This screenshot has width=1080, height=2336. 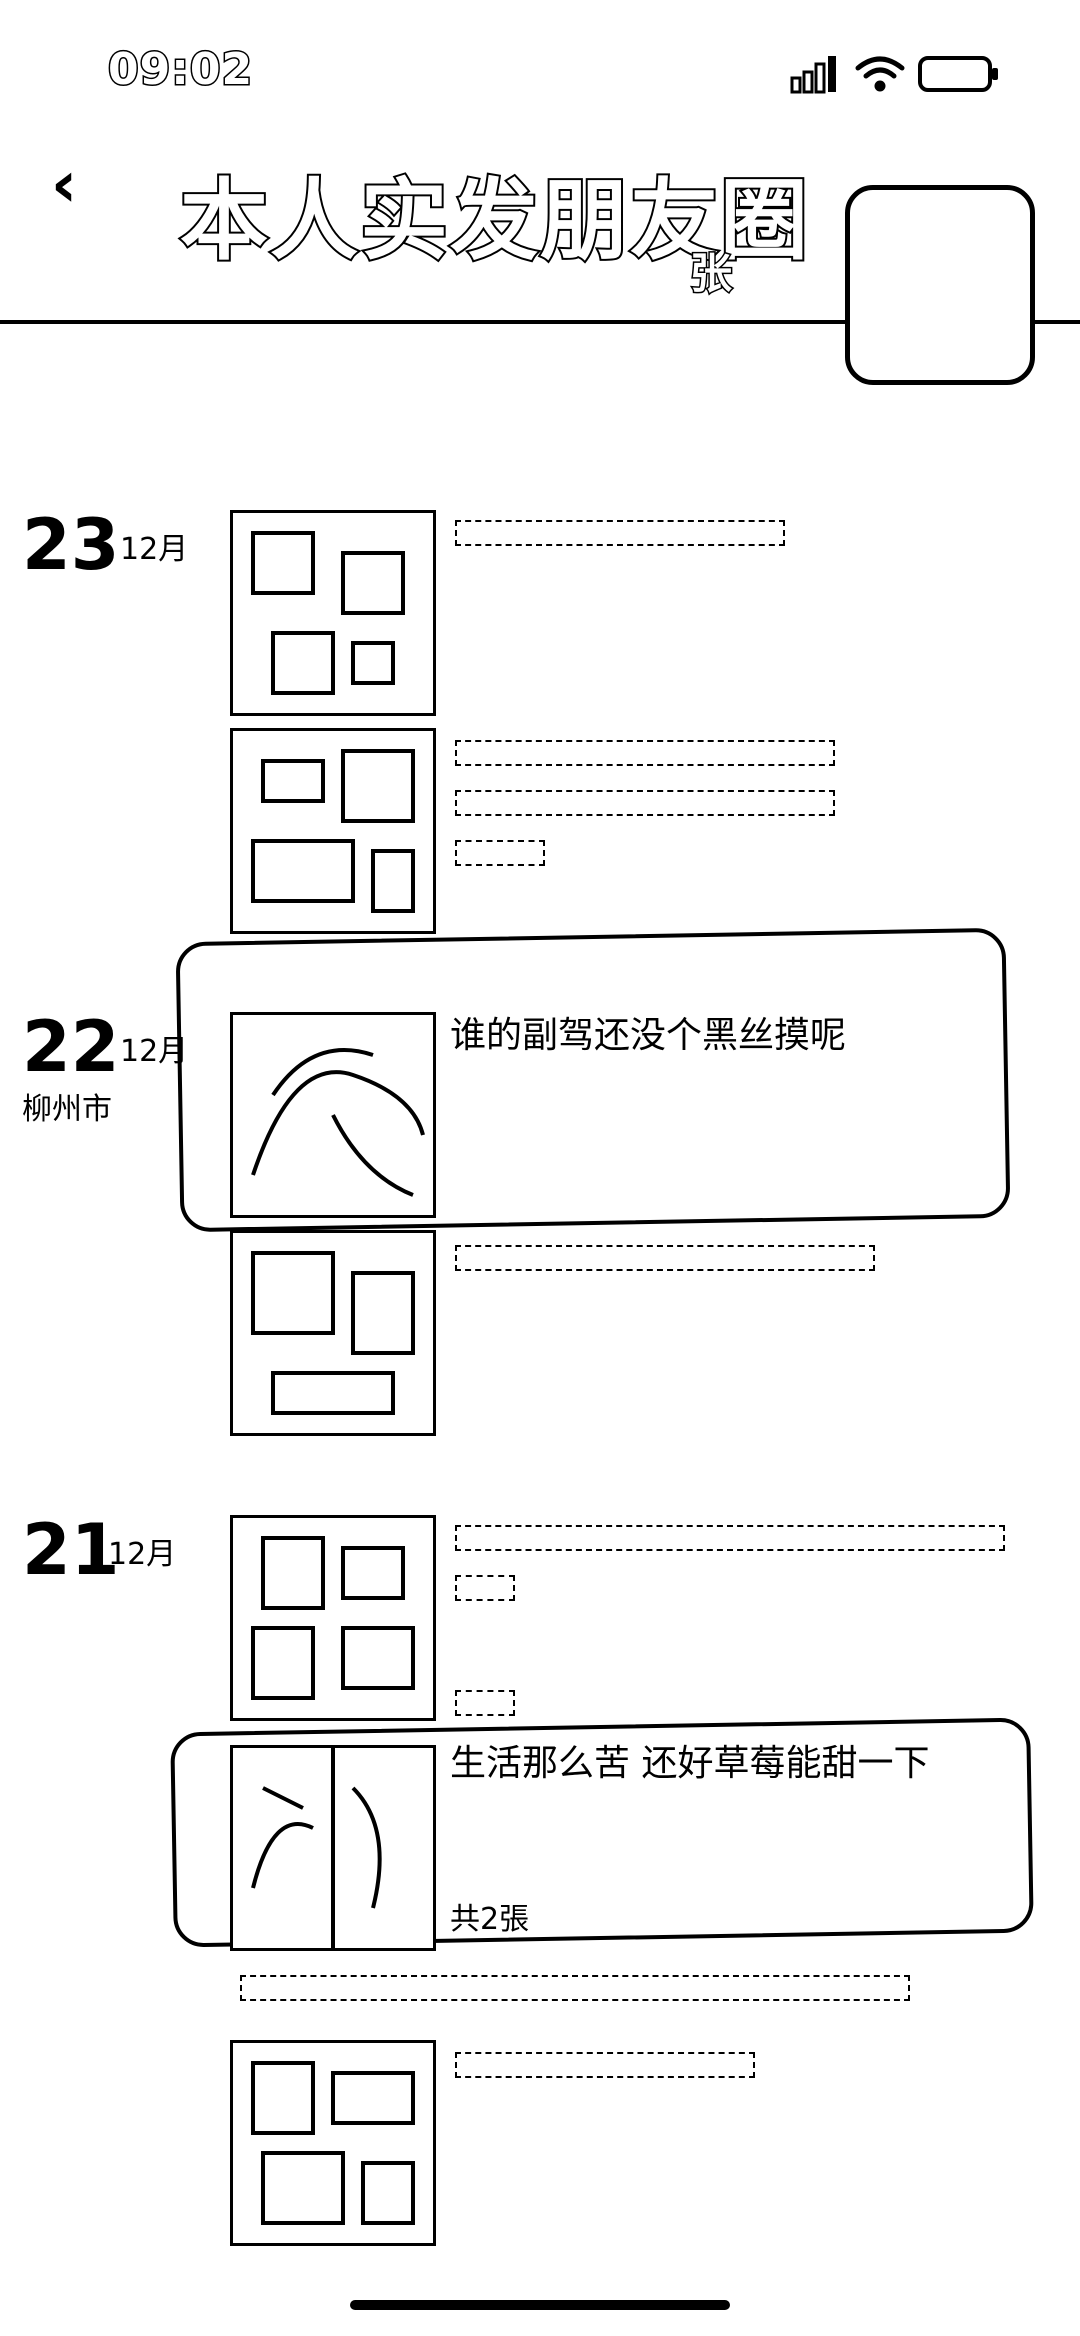 I want to click on post-location: 柳州市, so click(x=67, y=1109).